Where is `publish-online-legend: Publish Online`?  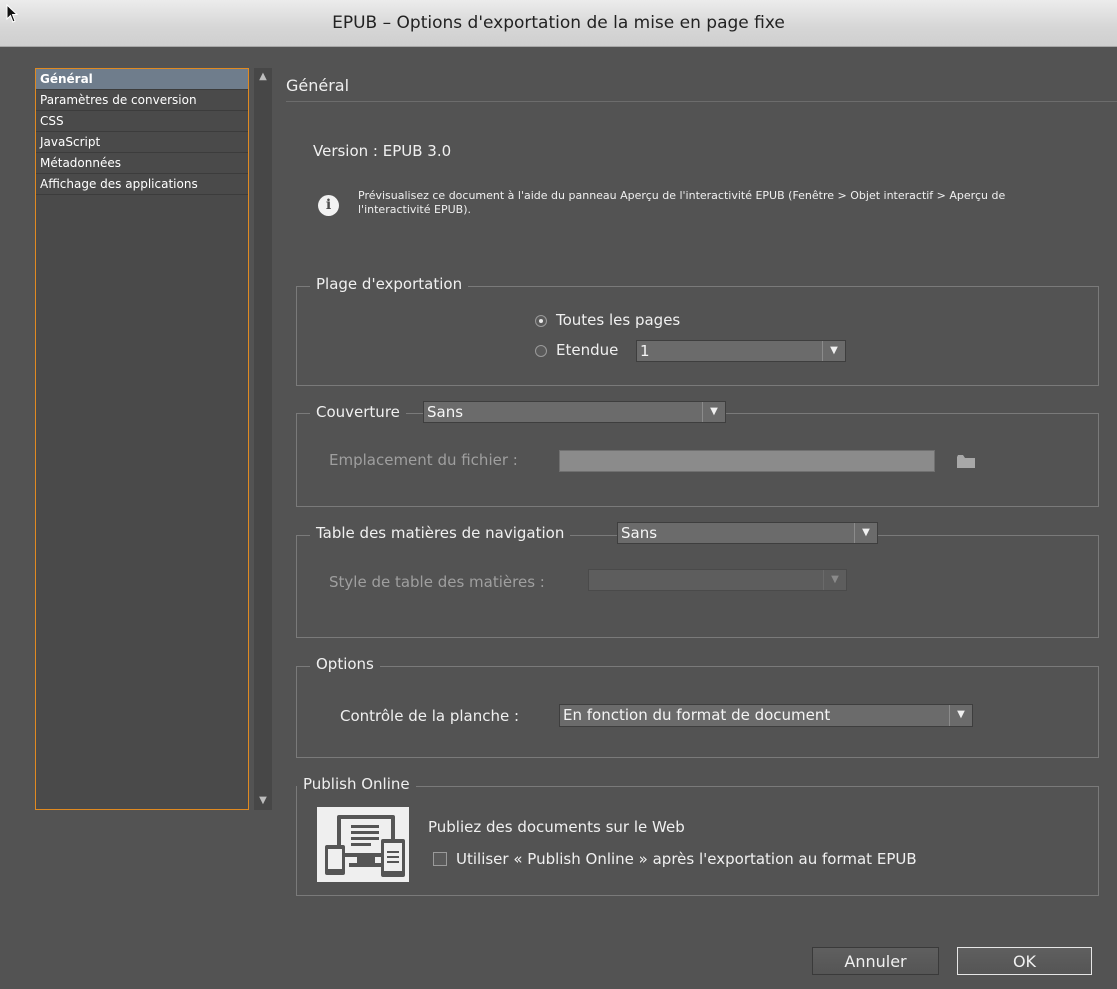
publish-online-legend: Publish Online is located at coordinates (356, 784).